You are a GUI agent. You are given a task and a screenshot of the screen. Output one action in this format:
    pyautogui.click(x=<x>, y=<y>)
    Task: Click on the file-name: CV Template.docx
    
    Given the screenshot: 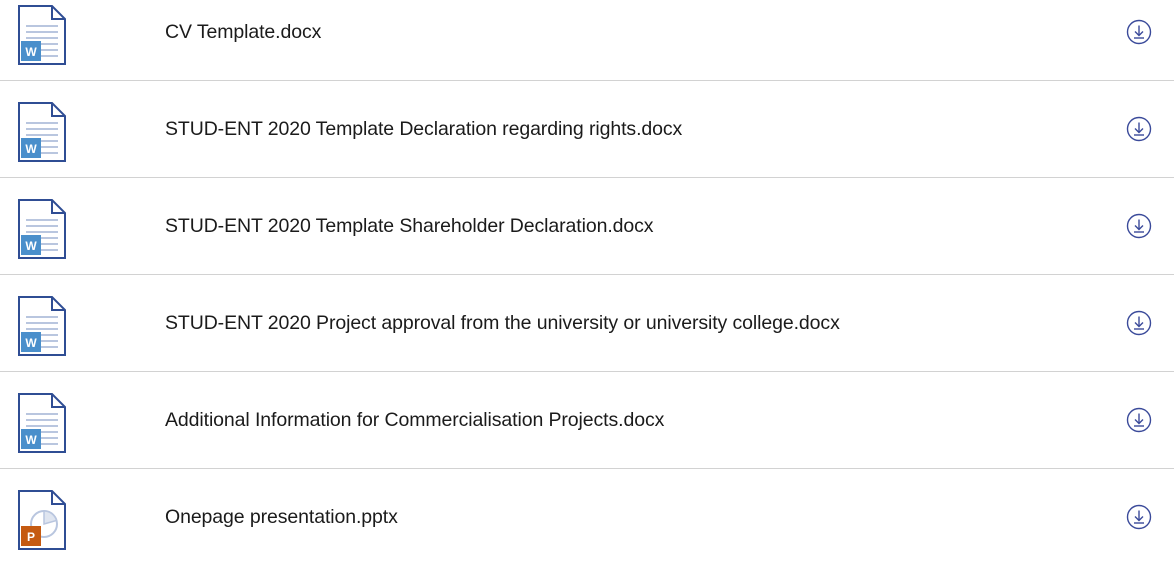 What is the action you would take?
    pyautogui.click(x=243, y=40)
    